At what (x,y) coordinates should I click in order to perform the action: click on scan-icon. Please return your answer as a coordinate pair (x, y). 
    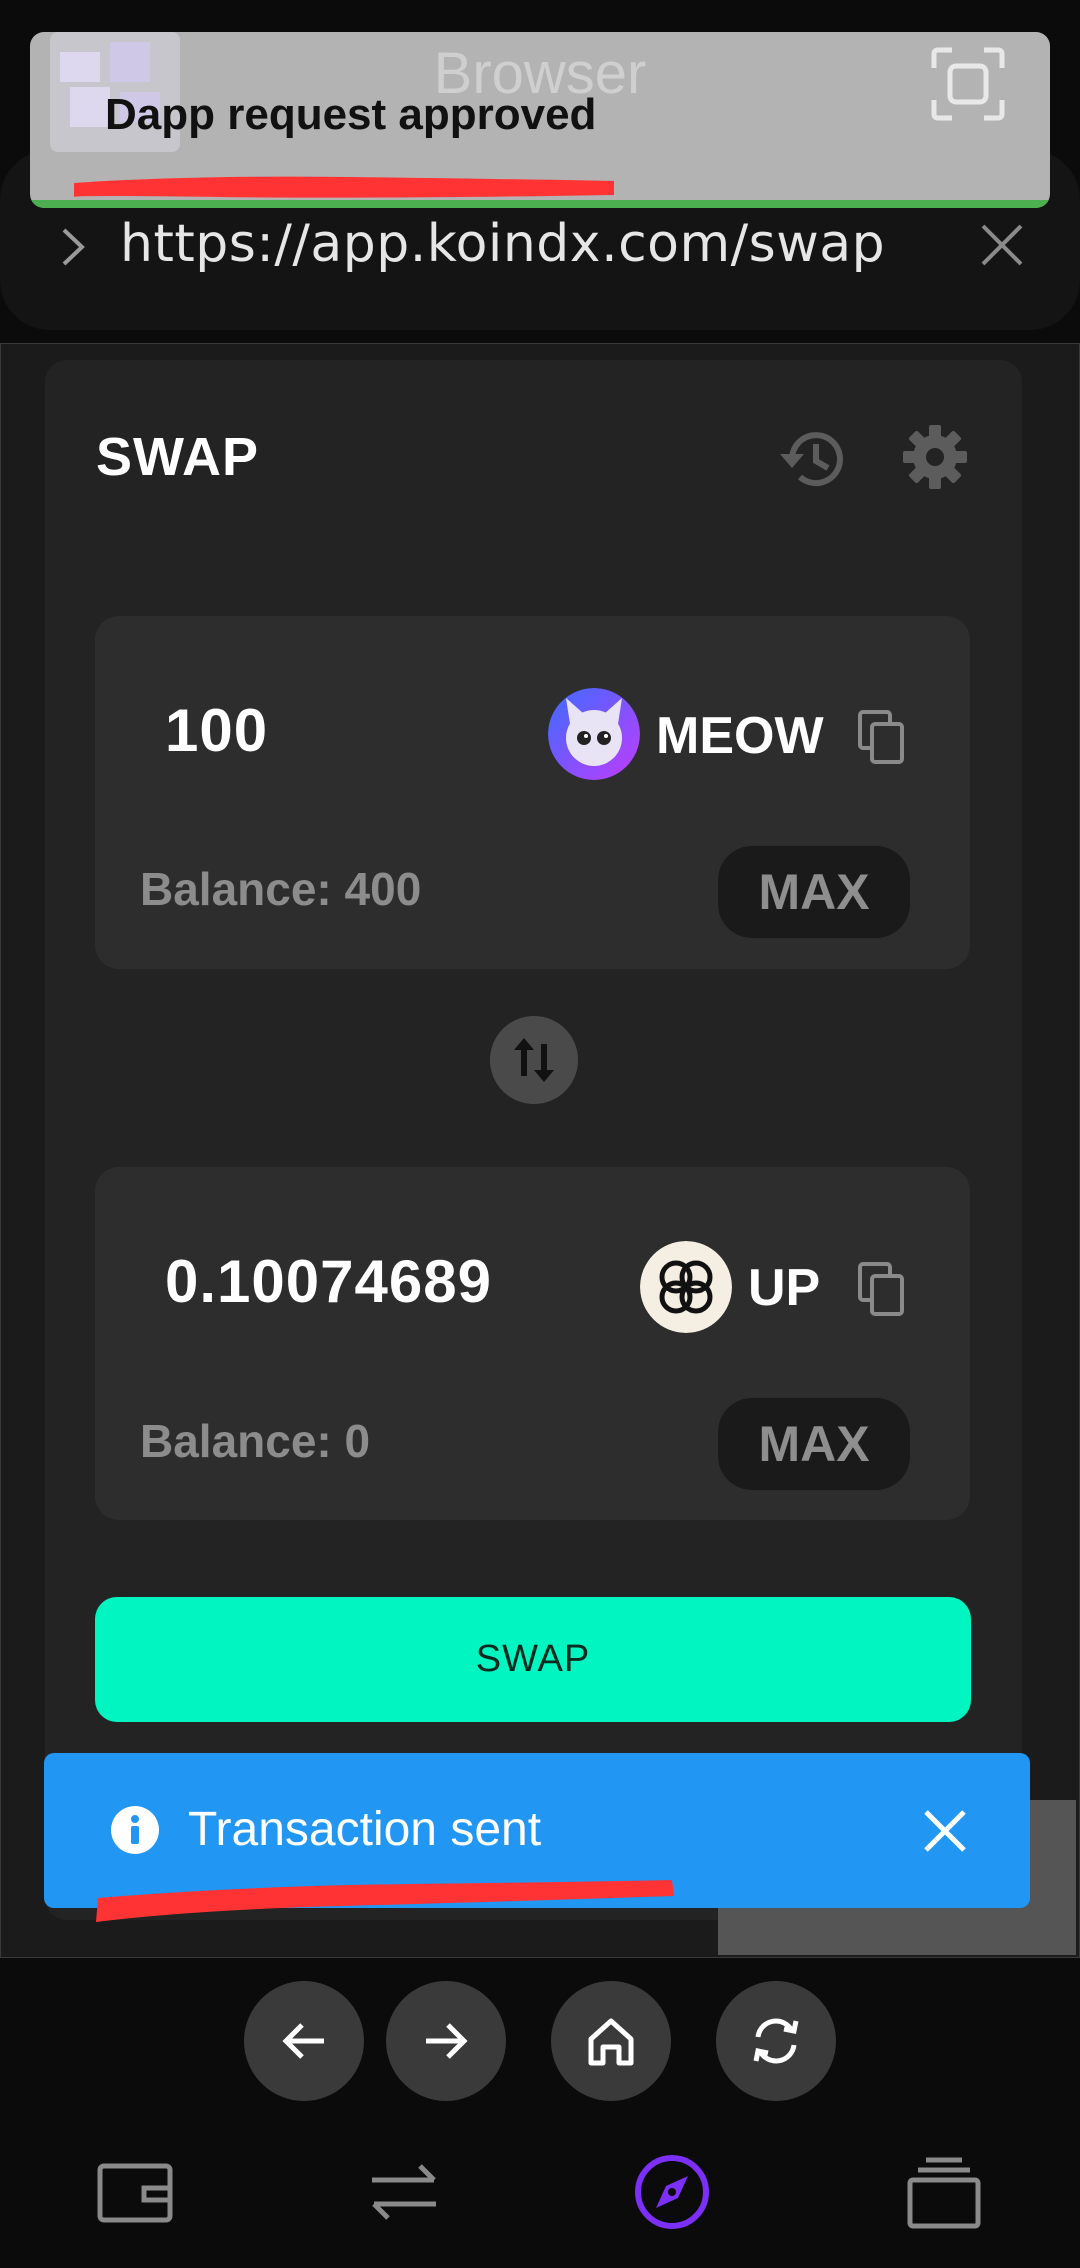
    Looking at the image, I should click on (968, 84).